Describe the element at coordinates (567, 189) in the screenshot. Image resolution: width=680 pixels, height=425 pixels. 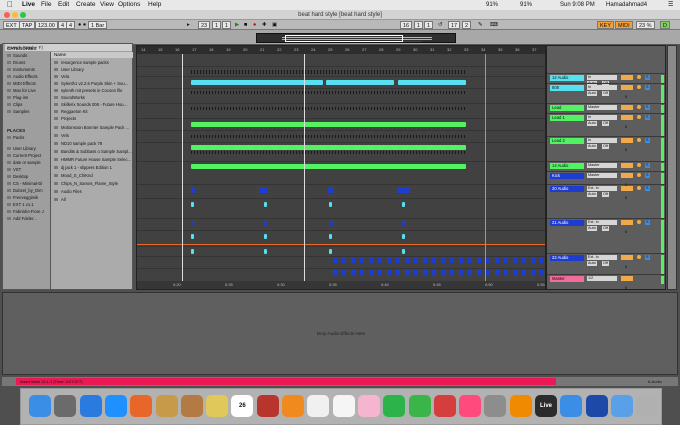
I see `track-name: 20 Audio` at that location.